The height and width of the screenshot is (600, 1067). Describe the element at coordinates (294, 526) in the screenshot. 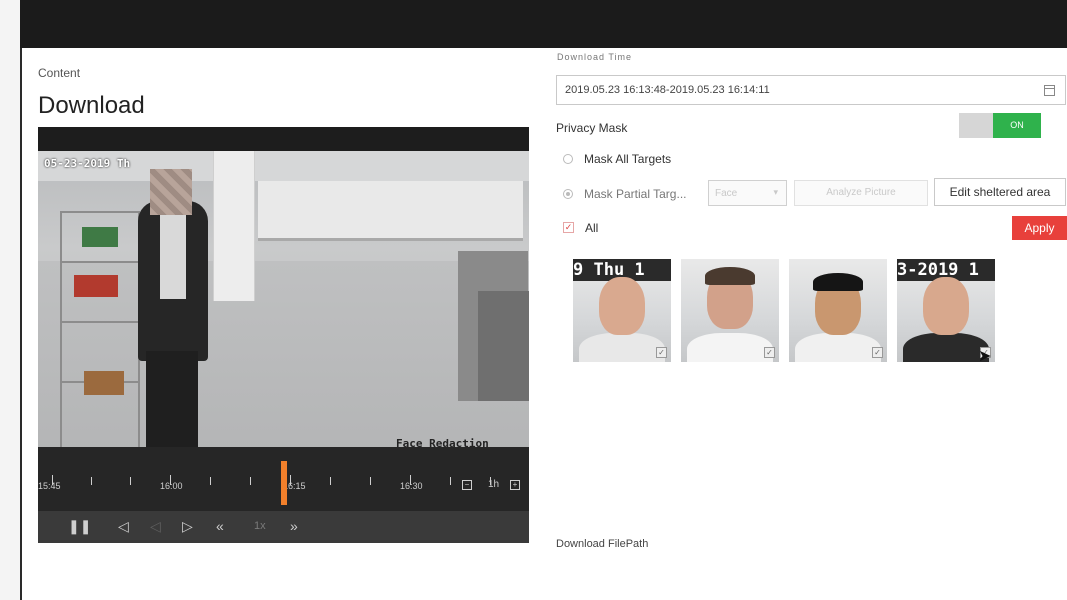

I see `speed-up-icon: »` at that location.